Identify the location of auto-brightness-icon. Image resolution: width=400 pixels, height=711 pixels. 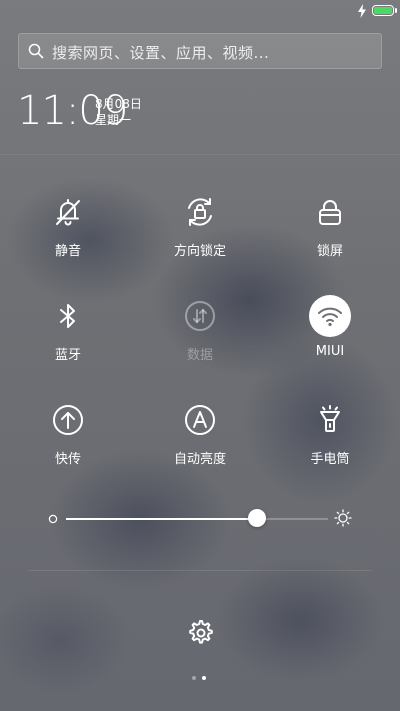
(200, 420).